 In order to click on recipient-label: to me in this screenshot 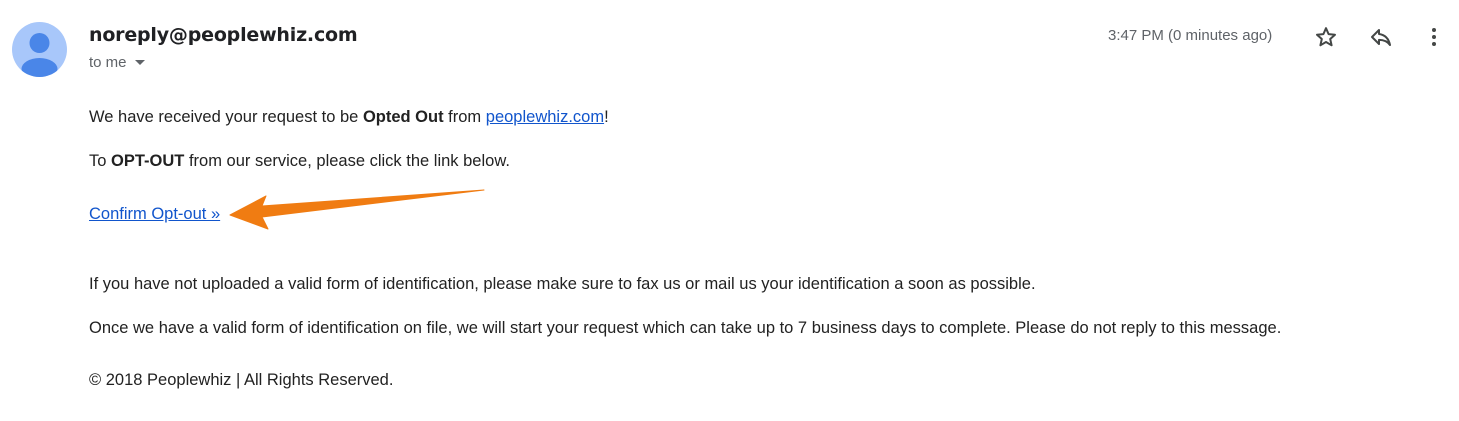, I will do `click(108, 62)`.